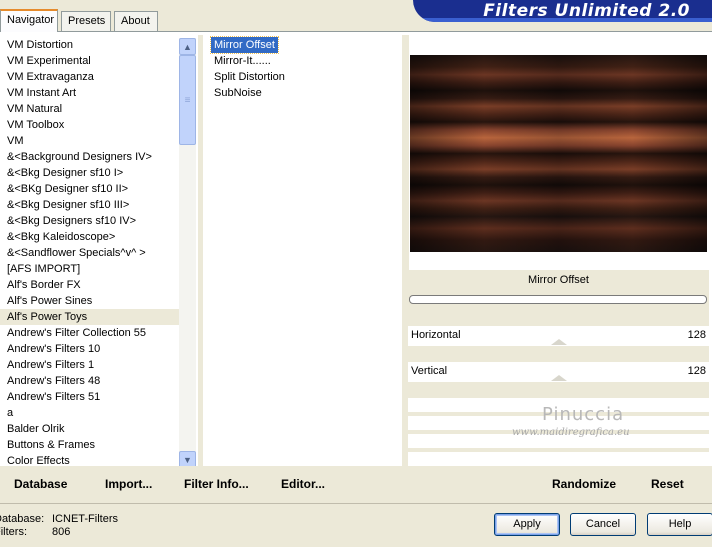  Describe the element at coordinates (61, 532) in the screenshot. I see `filters-count-value: 806` at that location.